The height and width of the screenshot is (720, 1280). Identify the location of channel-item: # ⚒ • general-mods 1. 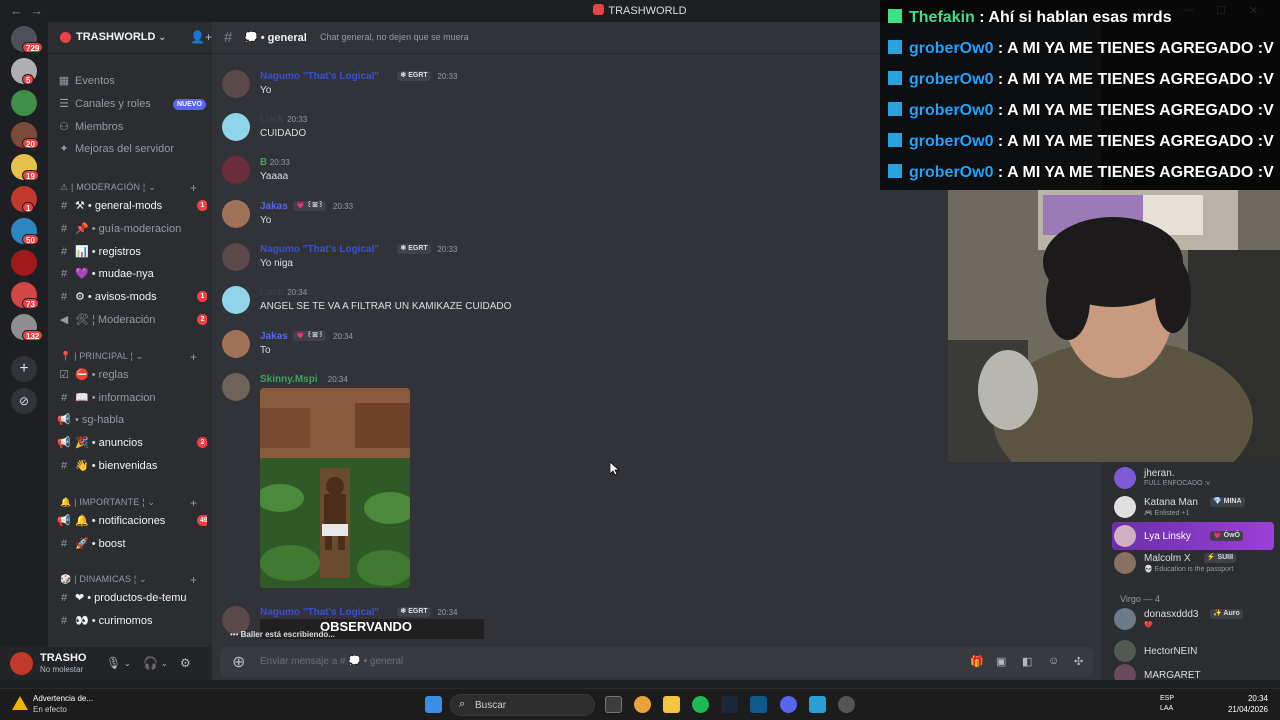
(132, 206).